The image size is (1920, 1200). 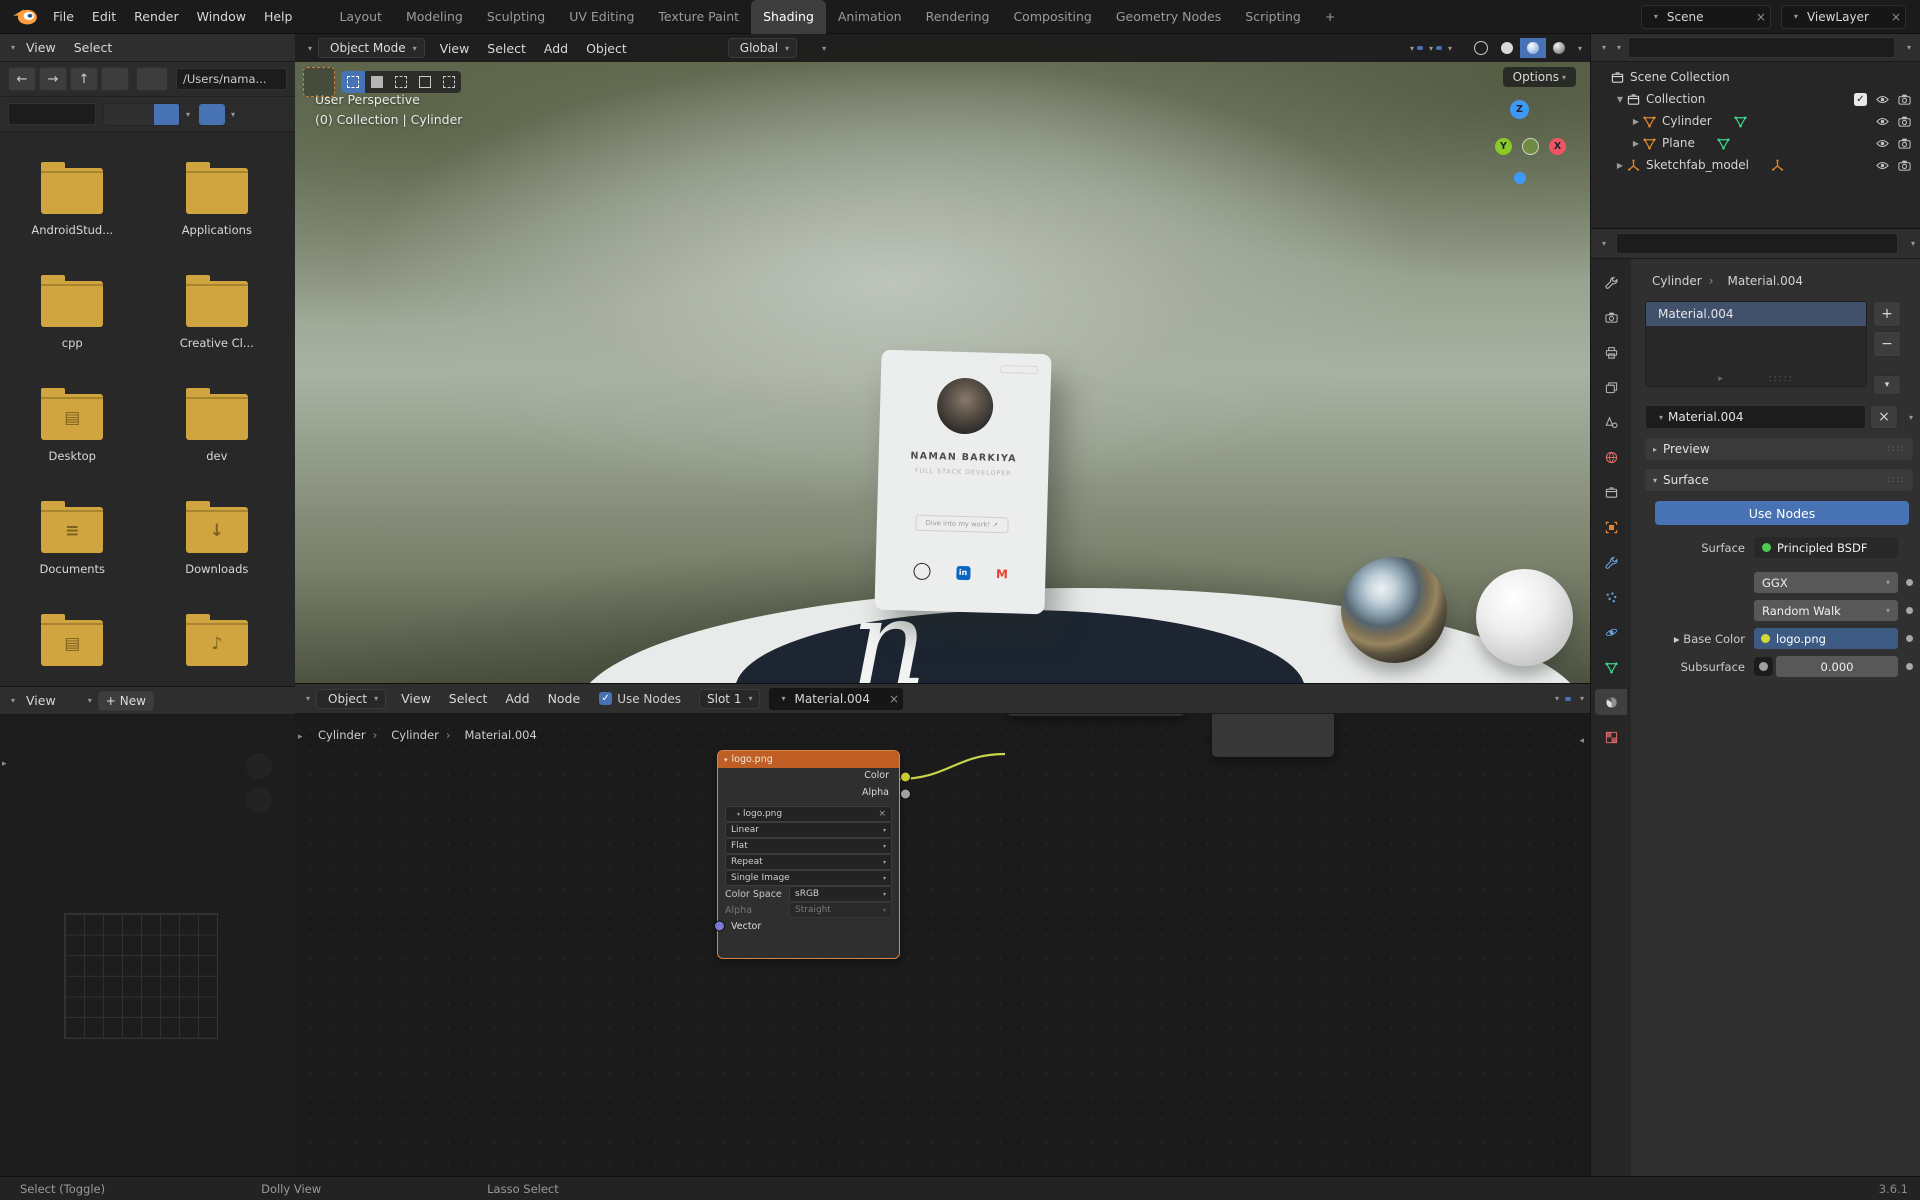 What do you see at coordinates (300, 737) in the screenshot?
I see `breadcrumb-collapse-icon: ▸` at bounding box center [300, 737].